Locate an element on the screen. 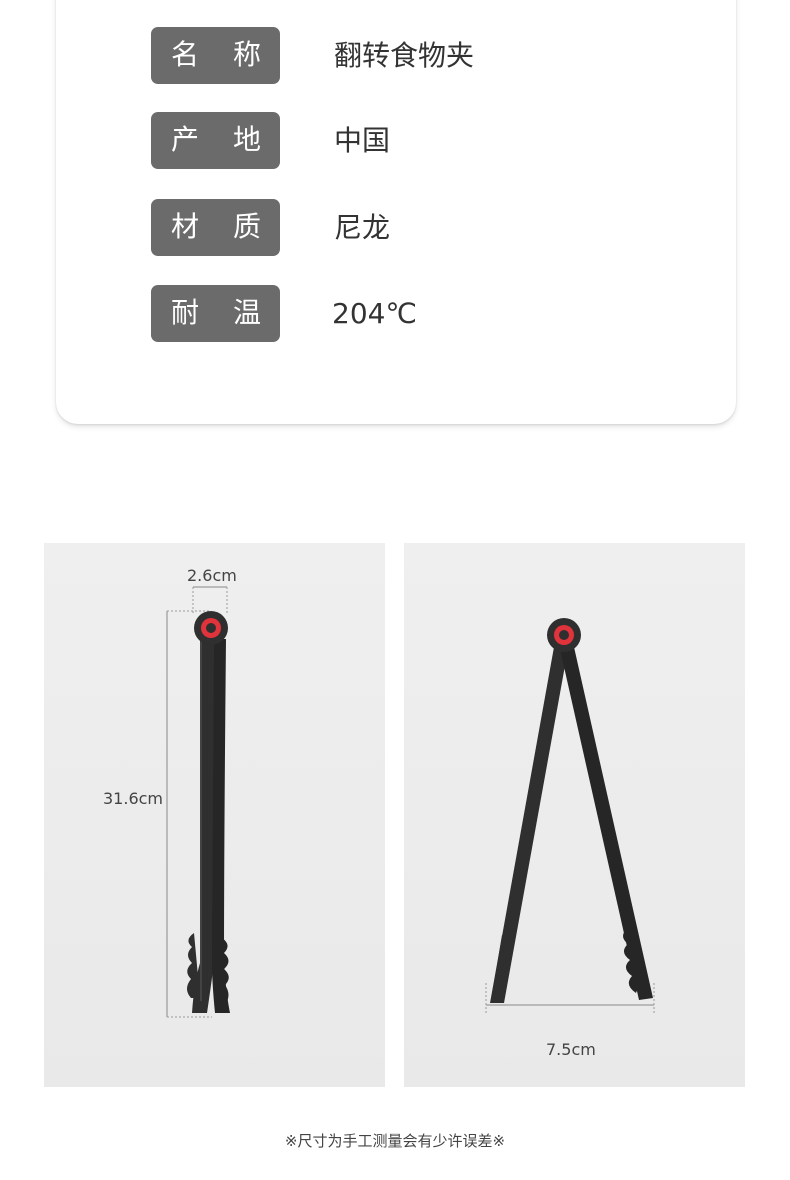 This screenshot has height=1180, width=790. spec-label-char: 温 is located at coordinates (247, 312).